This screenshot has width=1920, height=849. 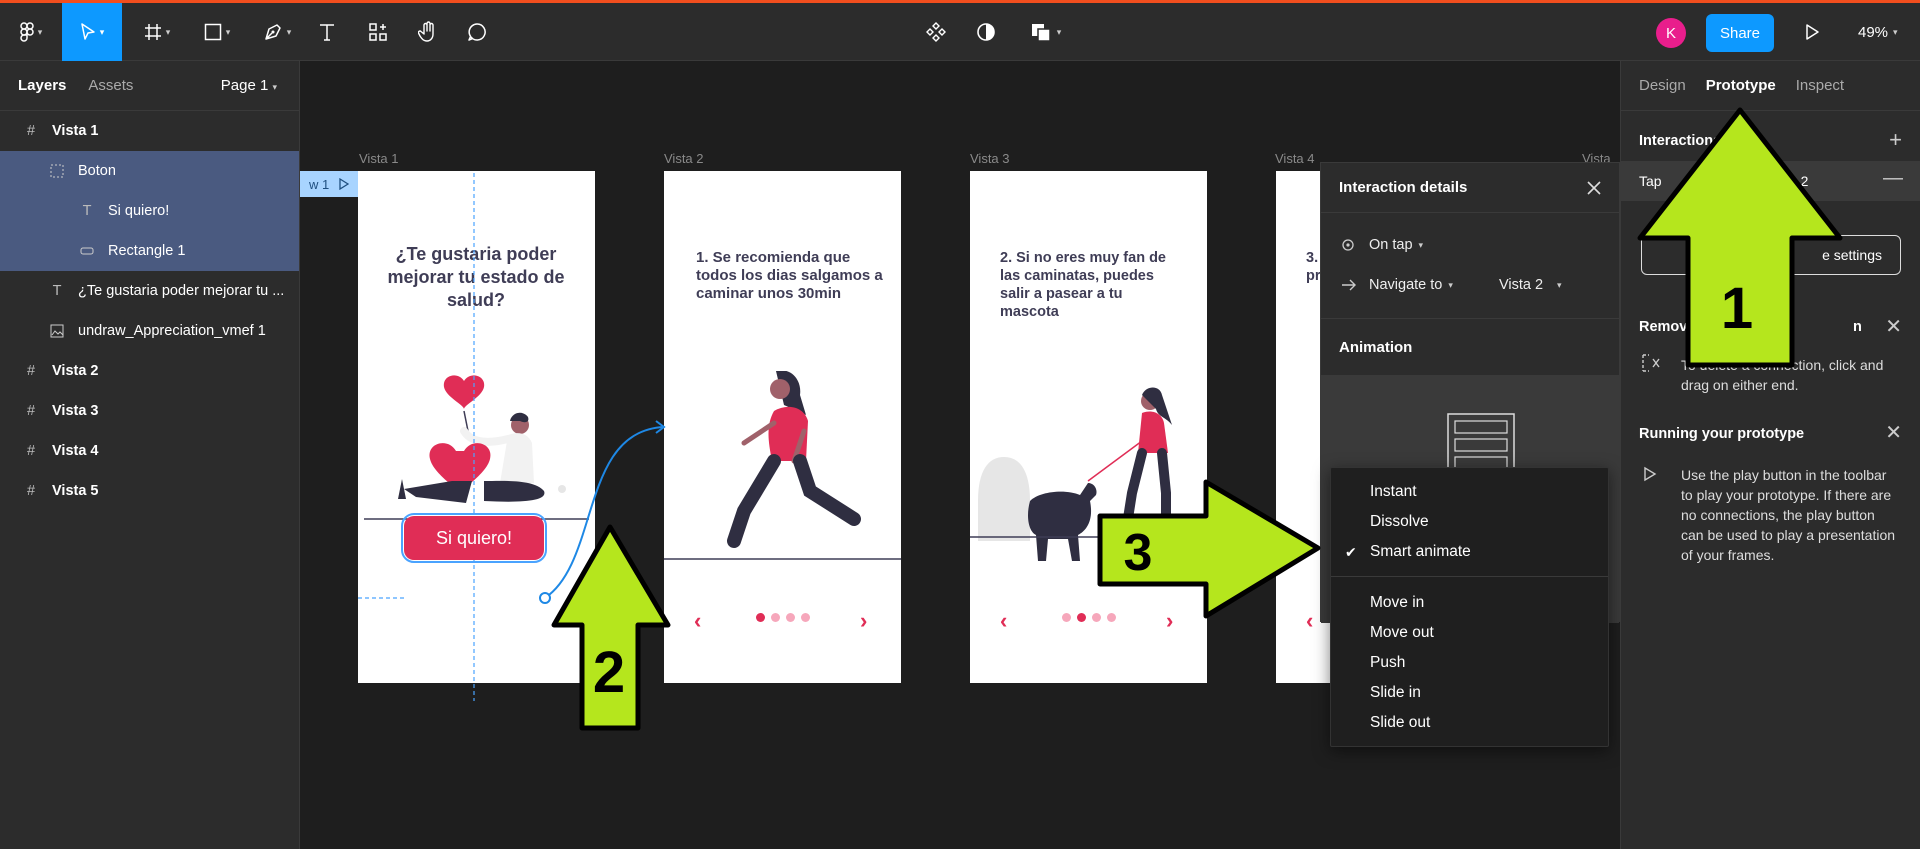 I want to click on present-button, so click(x=1812, y=32).